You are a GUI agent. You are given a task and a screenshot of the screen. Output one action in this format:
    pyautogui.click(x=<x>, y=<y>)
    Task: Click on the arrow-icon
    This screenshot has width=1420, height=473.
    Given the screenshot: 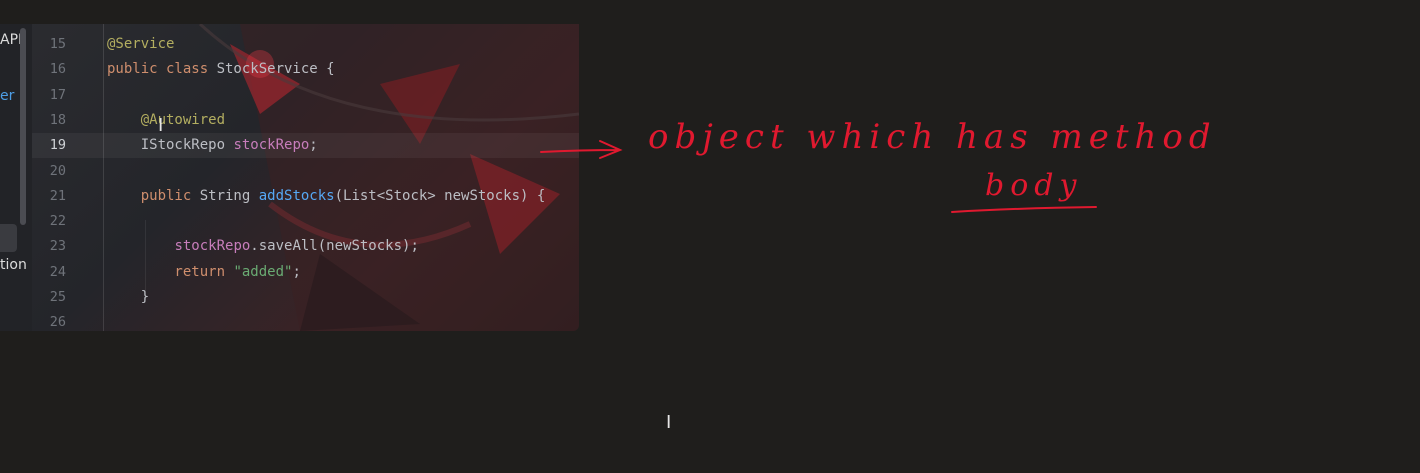 What is the action you would take?
    pyautogui.click(x=581, y=149)
    